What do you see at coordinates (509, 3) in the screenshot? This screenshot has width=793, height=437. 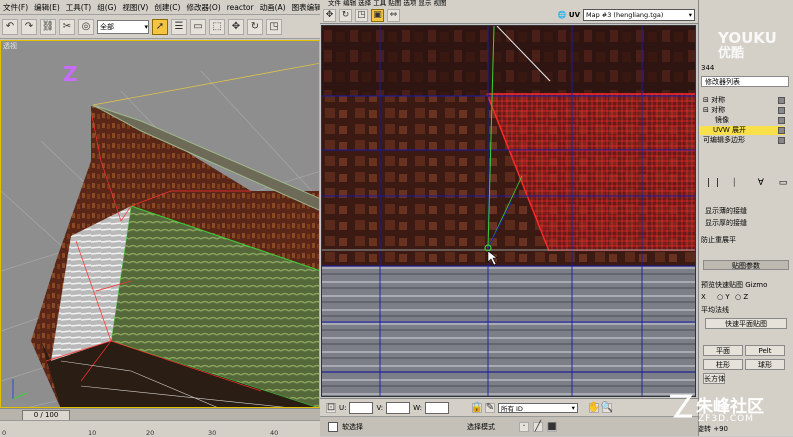 I see `uv-editor-menu: 文件 编辑 选择 工具 贴图 选项 显示 视图` at bounding box center [509, 3].